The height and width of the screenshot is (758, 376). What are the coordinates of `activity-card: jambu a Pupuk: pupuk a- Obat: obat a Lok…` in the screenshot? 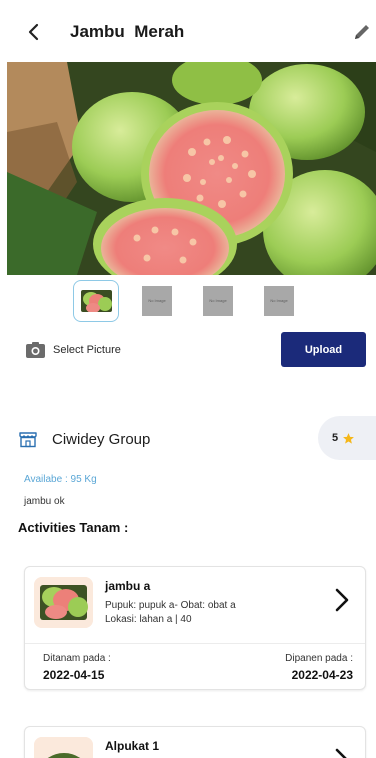 It's located at (195, 628).